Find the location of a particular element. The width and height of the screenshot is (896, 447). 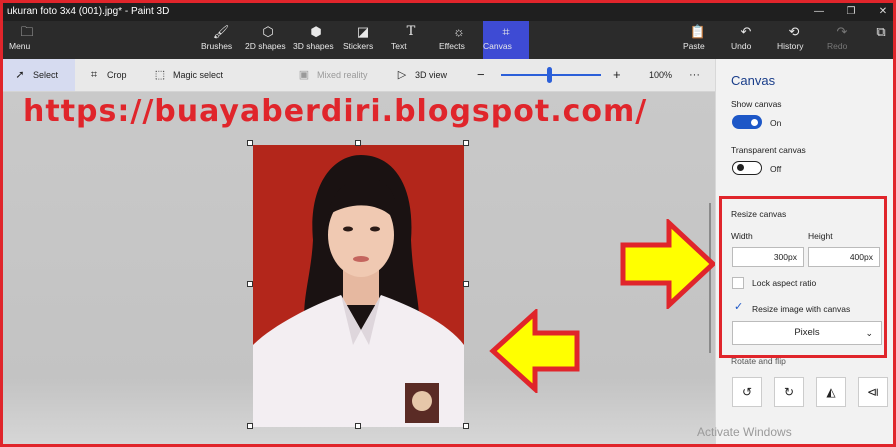

zoom-level: 100% is located at coordinates (661, 75).